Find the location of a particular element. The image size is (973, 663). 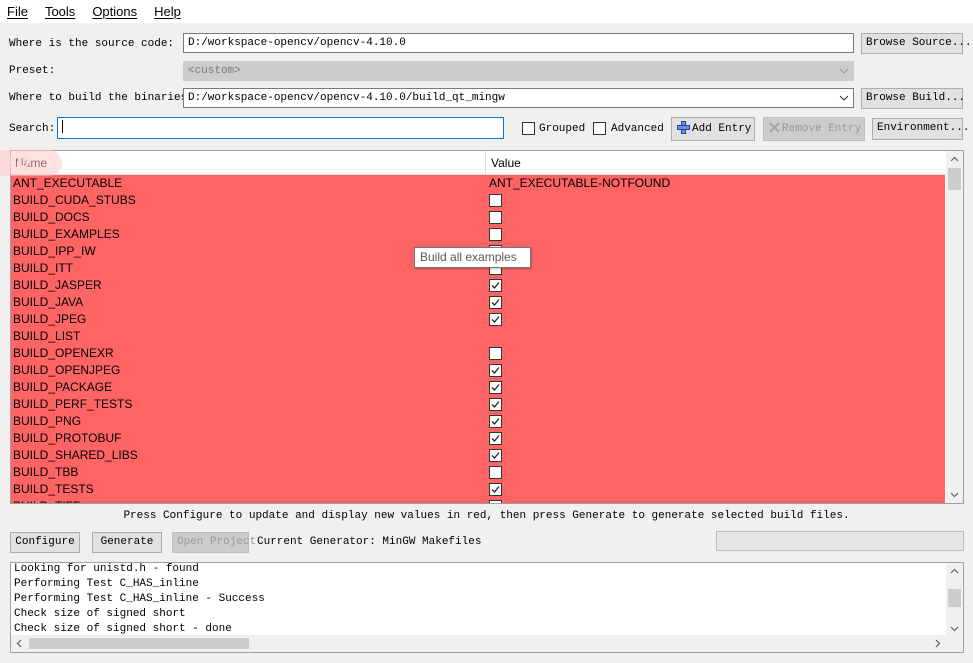

table-row: BUILD_CUDA_STUBS is located at coordinates (478, 200).